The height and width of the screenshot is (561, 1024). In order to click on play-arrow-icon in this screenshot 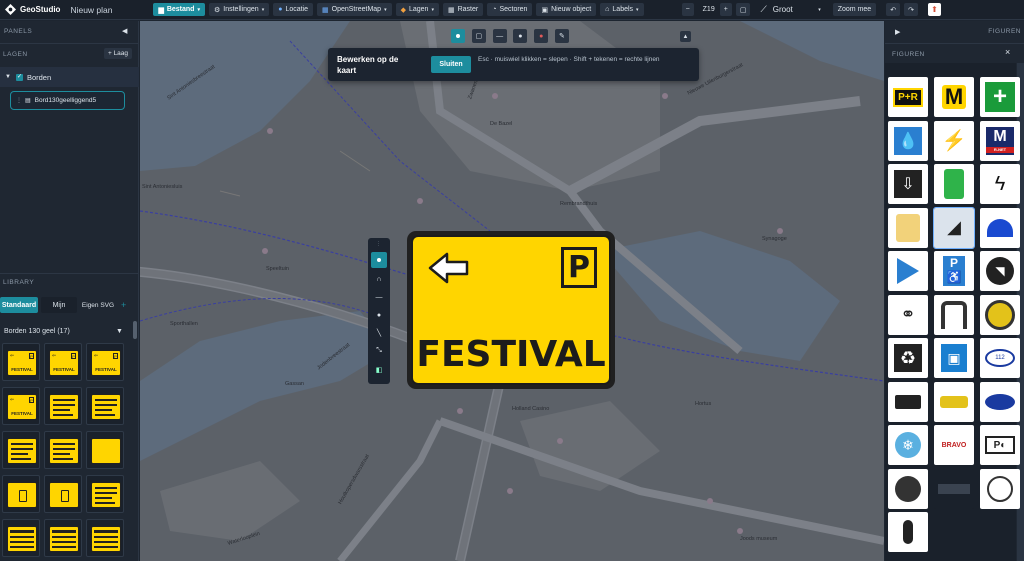, I will do `click(908, 271)`.